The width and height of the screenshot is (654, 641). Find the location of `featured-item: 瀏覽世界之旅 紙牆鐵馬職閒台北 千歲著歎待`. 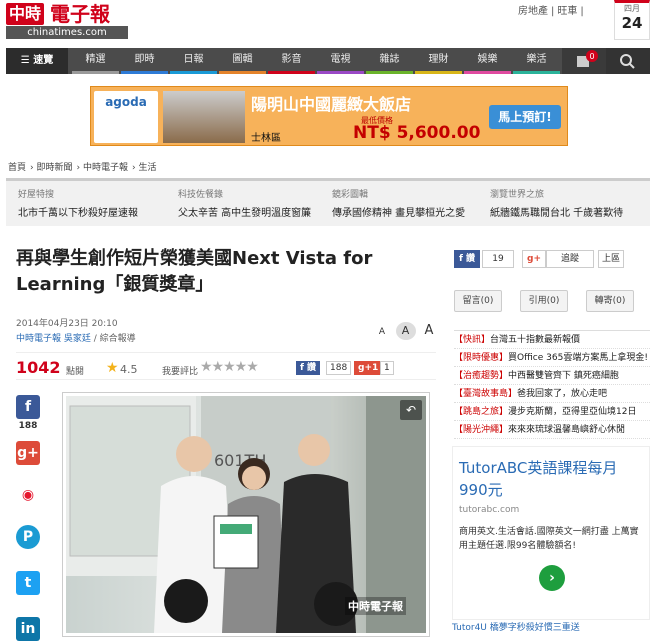

featured-item: 瀏覽世界之旅 紙牆鐵馬職閒台北 千歲著歎待 is located at coordinates (570, 203).